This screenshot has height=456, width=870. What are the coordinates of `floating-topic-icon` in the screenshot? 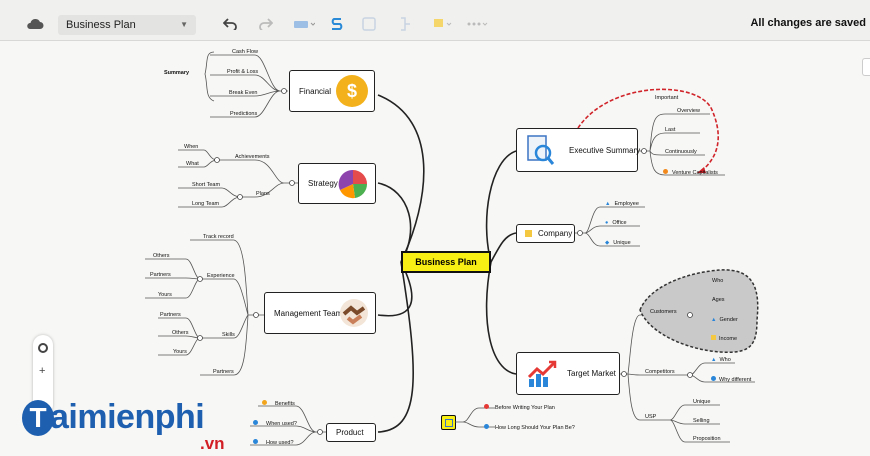 It's located at (448, 422).